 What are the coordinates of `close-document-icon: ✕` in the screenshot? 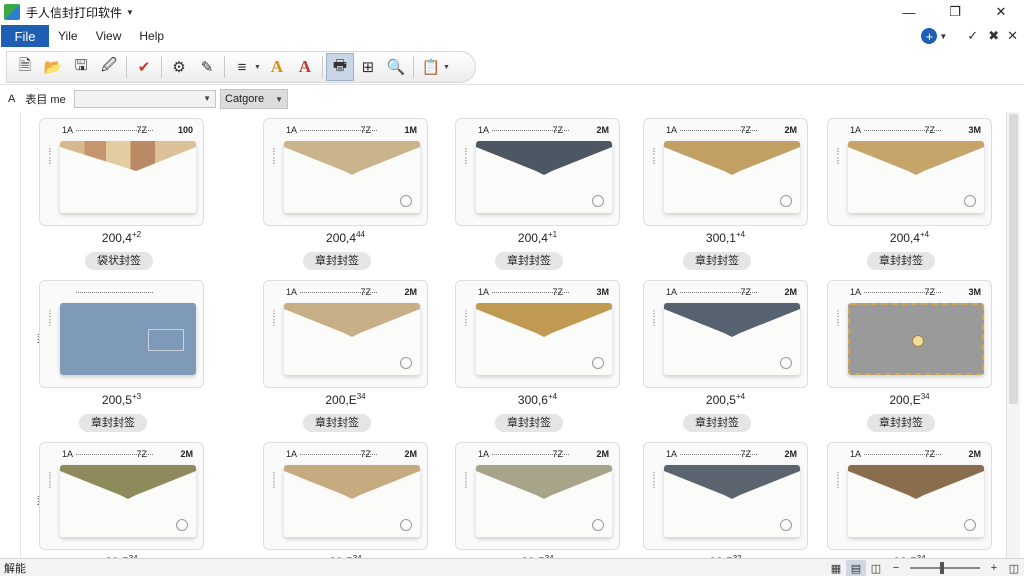 It's located at (1012, 36).